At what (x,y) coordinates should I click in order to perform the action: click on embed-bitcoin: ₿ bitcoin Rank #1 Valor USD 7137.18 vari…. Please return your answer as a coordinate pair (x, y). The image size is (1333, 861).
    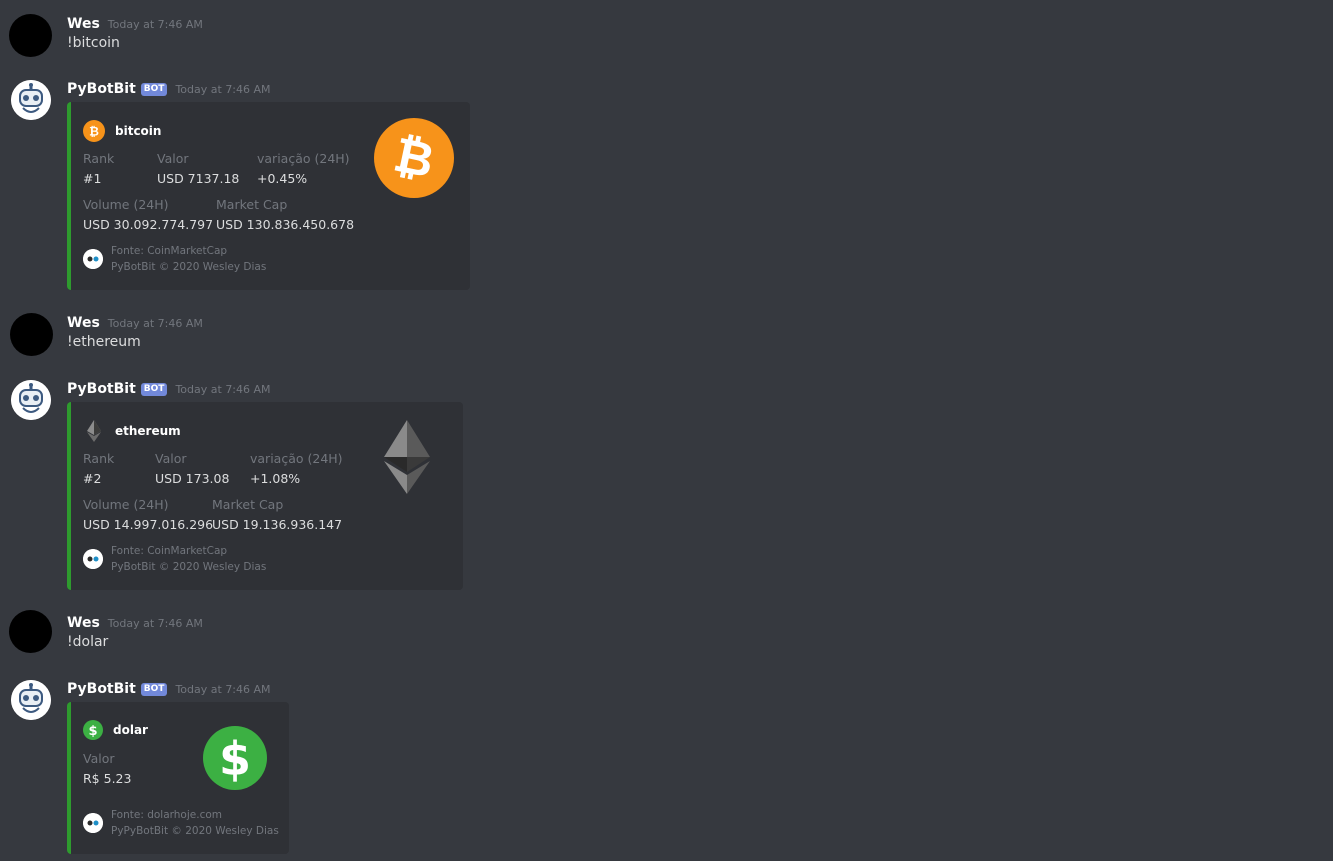
    Looking at the image, I should click on (268, 196).